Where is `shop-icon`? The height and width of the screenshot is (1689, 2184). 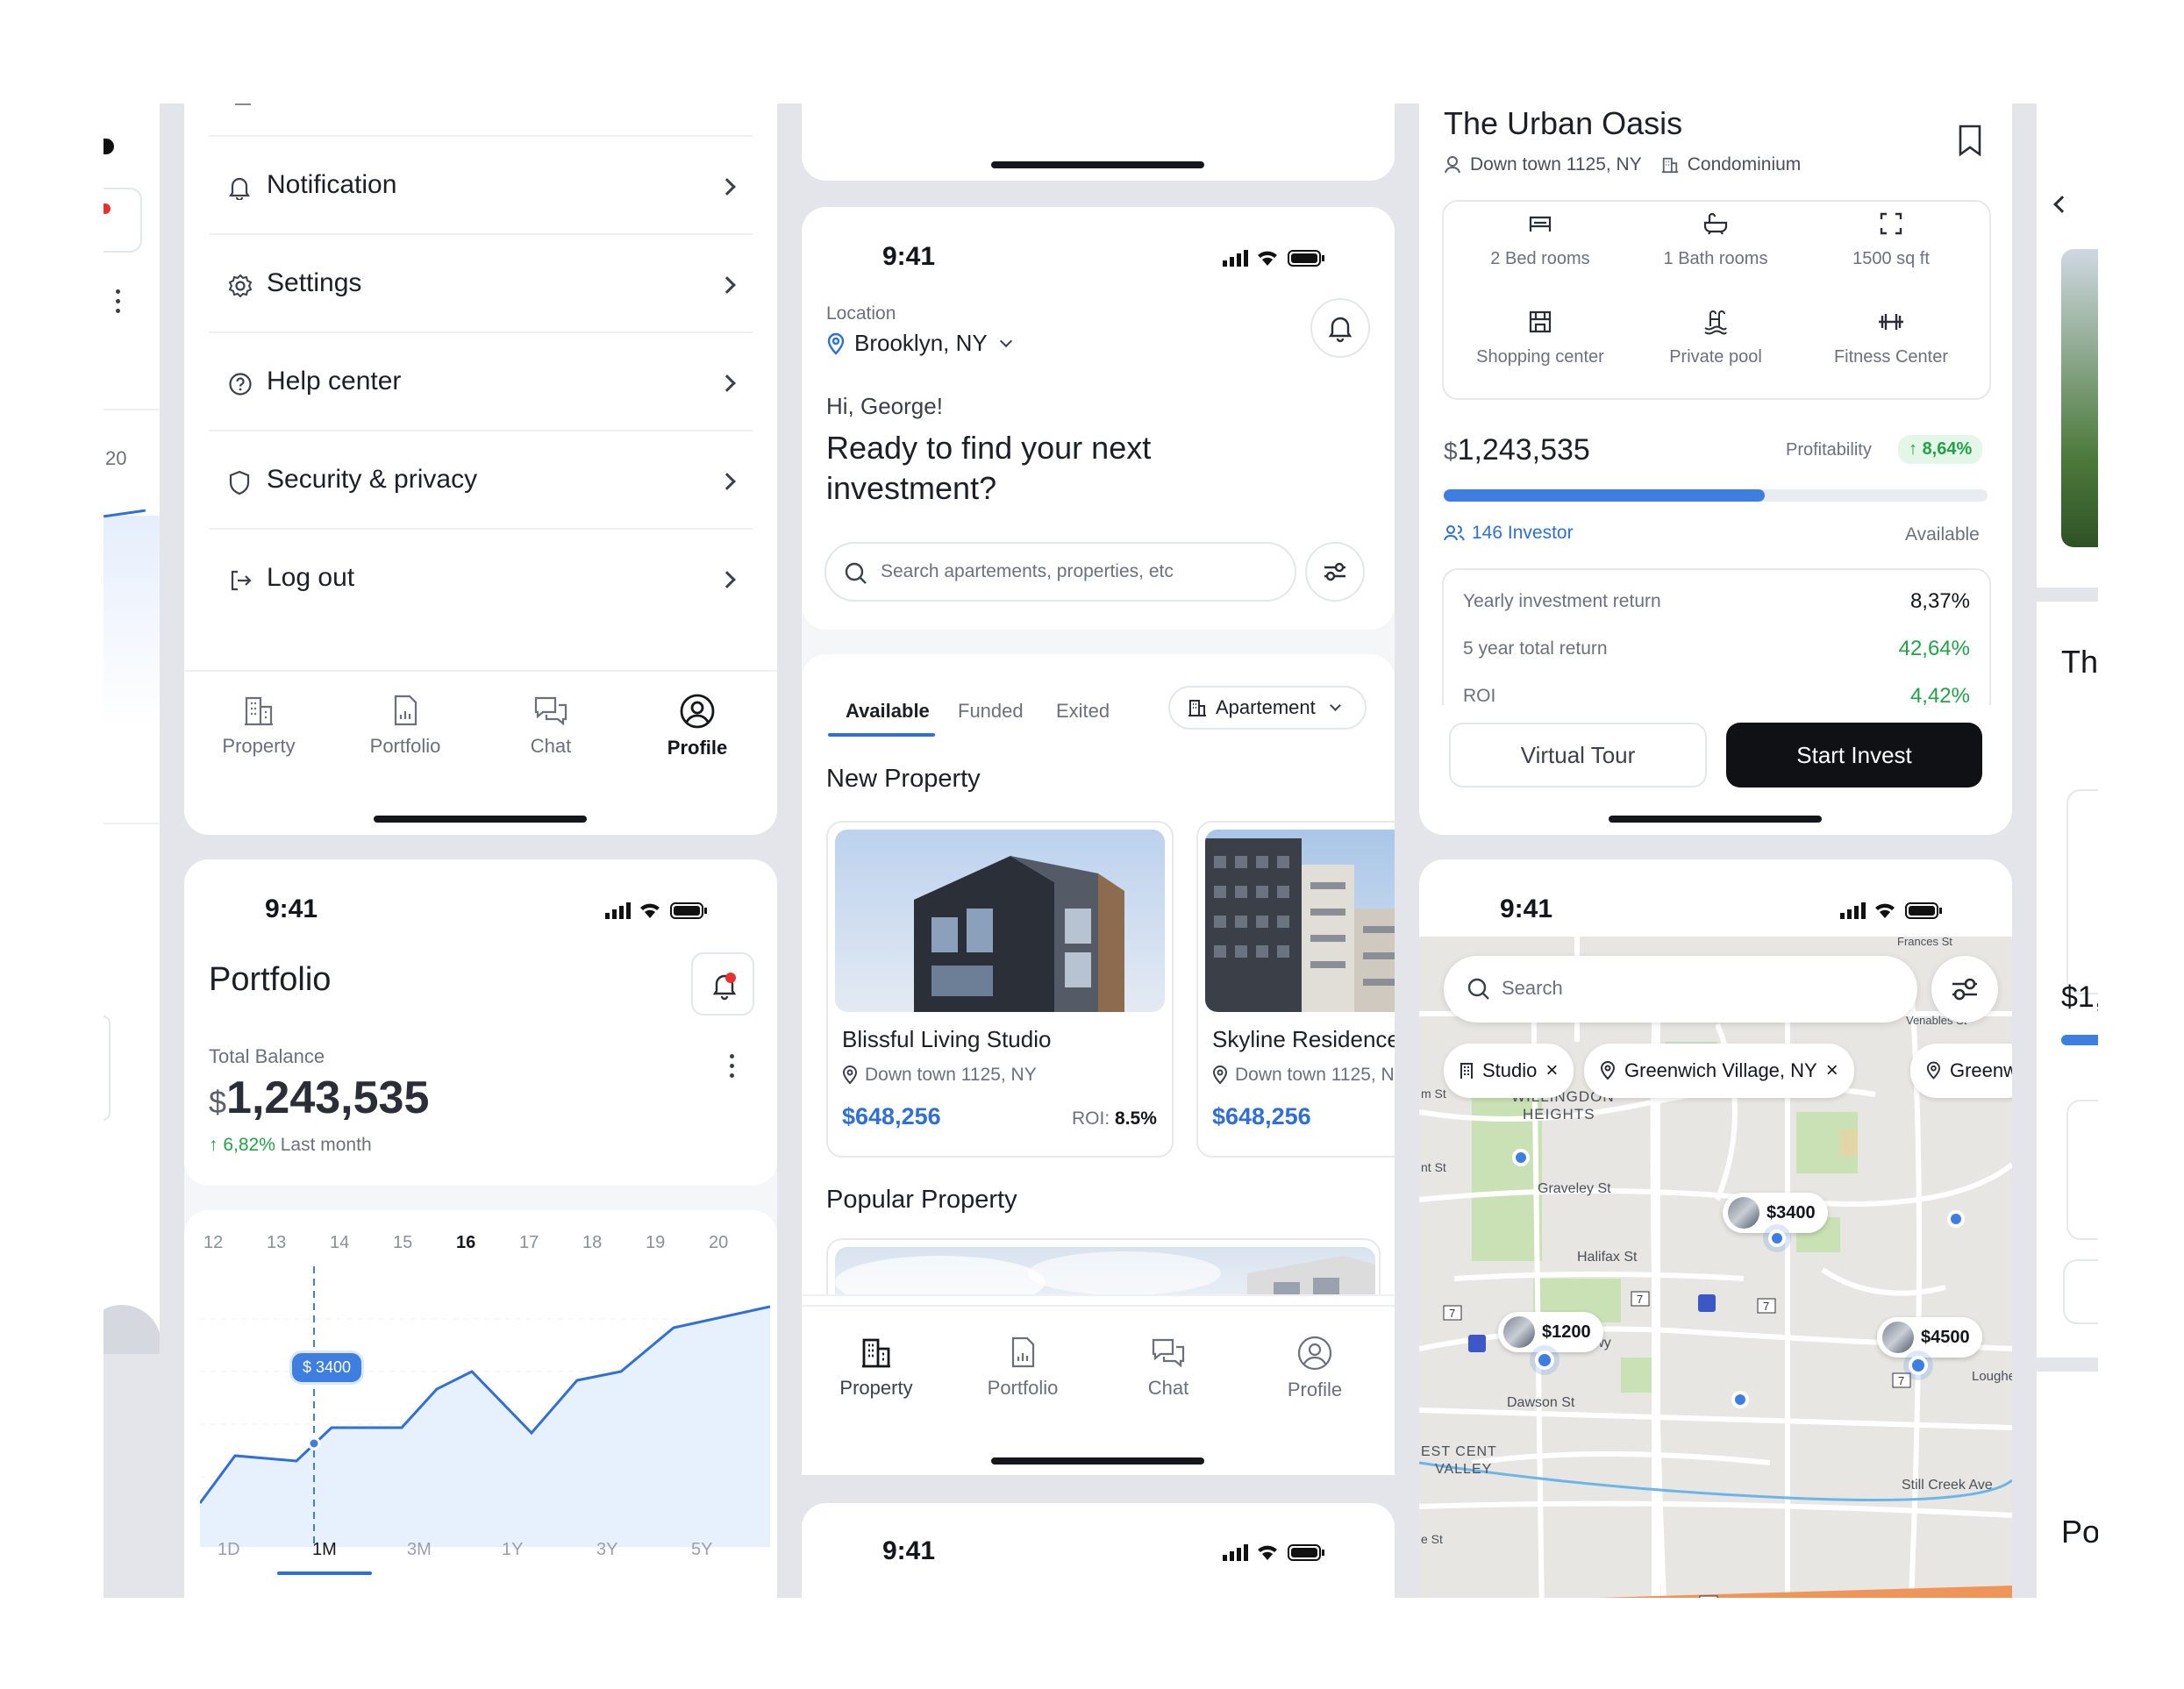
shop-icon is located at coordinates (1540, 322).